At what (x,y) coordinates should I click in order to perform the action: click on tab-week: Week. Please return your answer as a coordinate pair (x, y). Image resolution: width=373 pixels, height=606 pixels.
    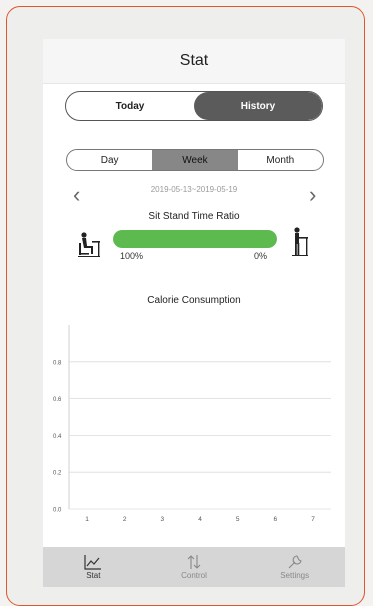
    Looking at the image, I should click on (195, 160).